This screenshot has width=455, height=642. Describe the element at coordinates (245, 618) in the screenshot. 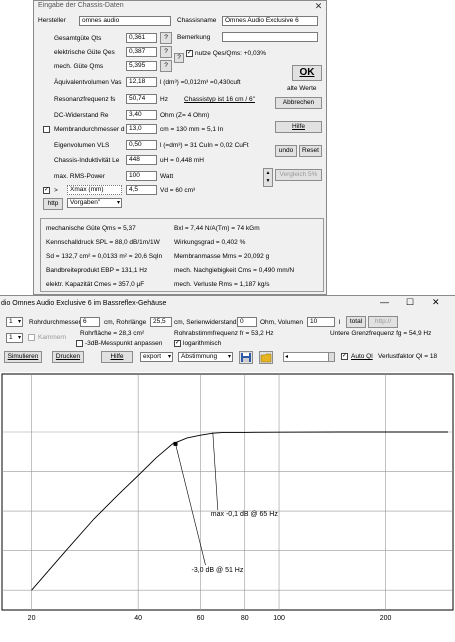

I see `x-tick-80: 80` at that location.